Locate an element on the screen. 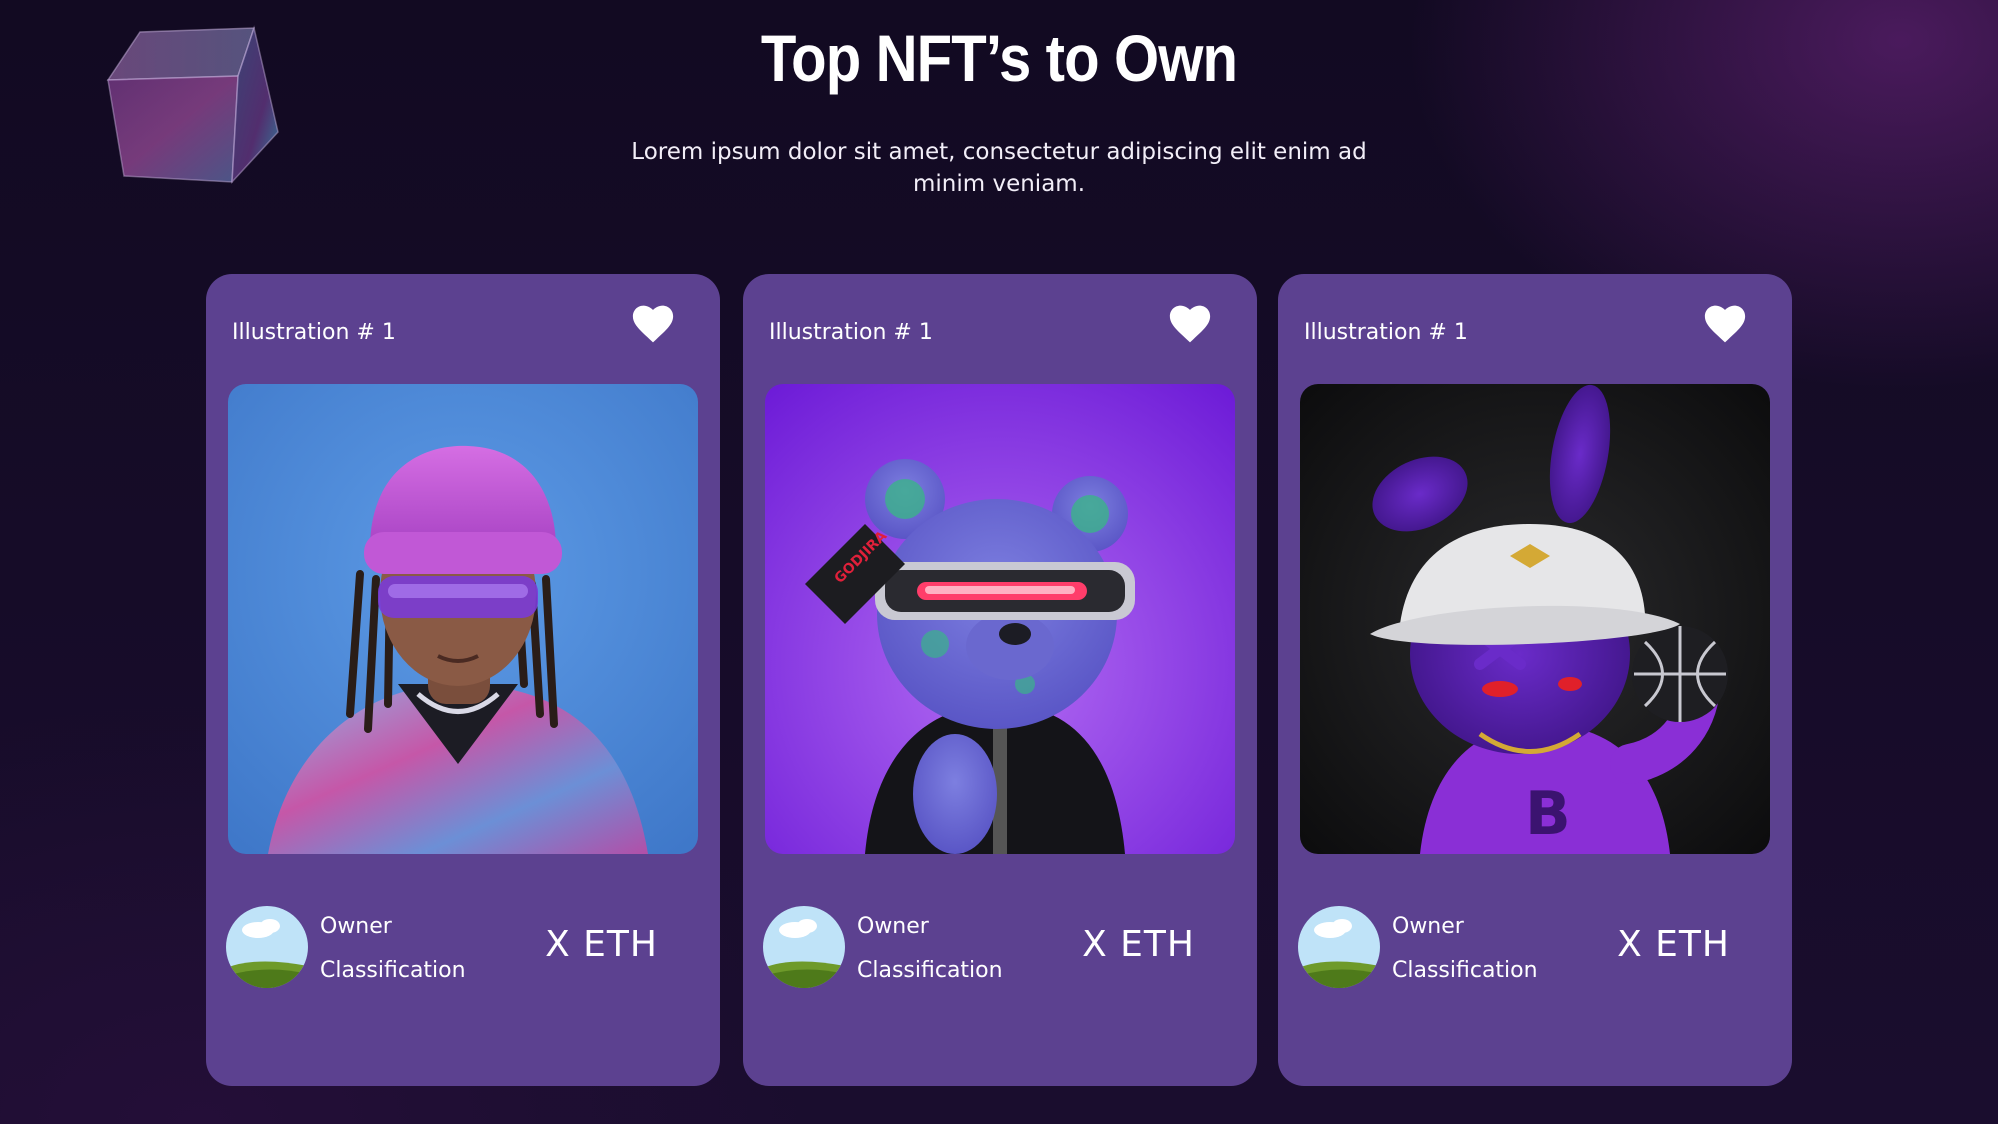 Image resolution: width=1998 pixels, height=1124 pixels. nft-image: GODJIRA is located at coordinates (1000, 619).